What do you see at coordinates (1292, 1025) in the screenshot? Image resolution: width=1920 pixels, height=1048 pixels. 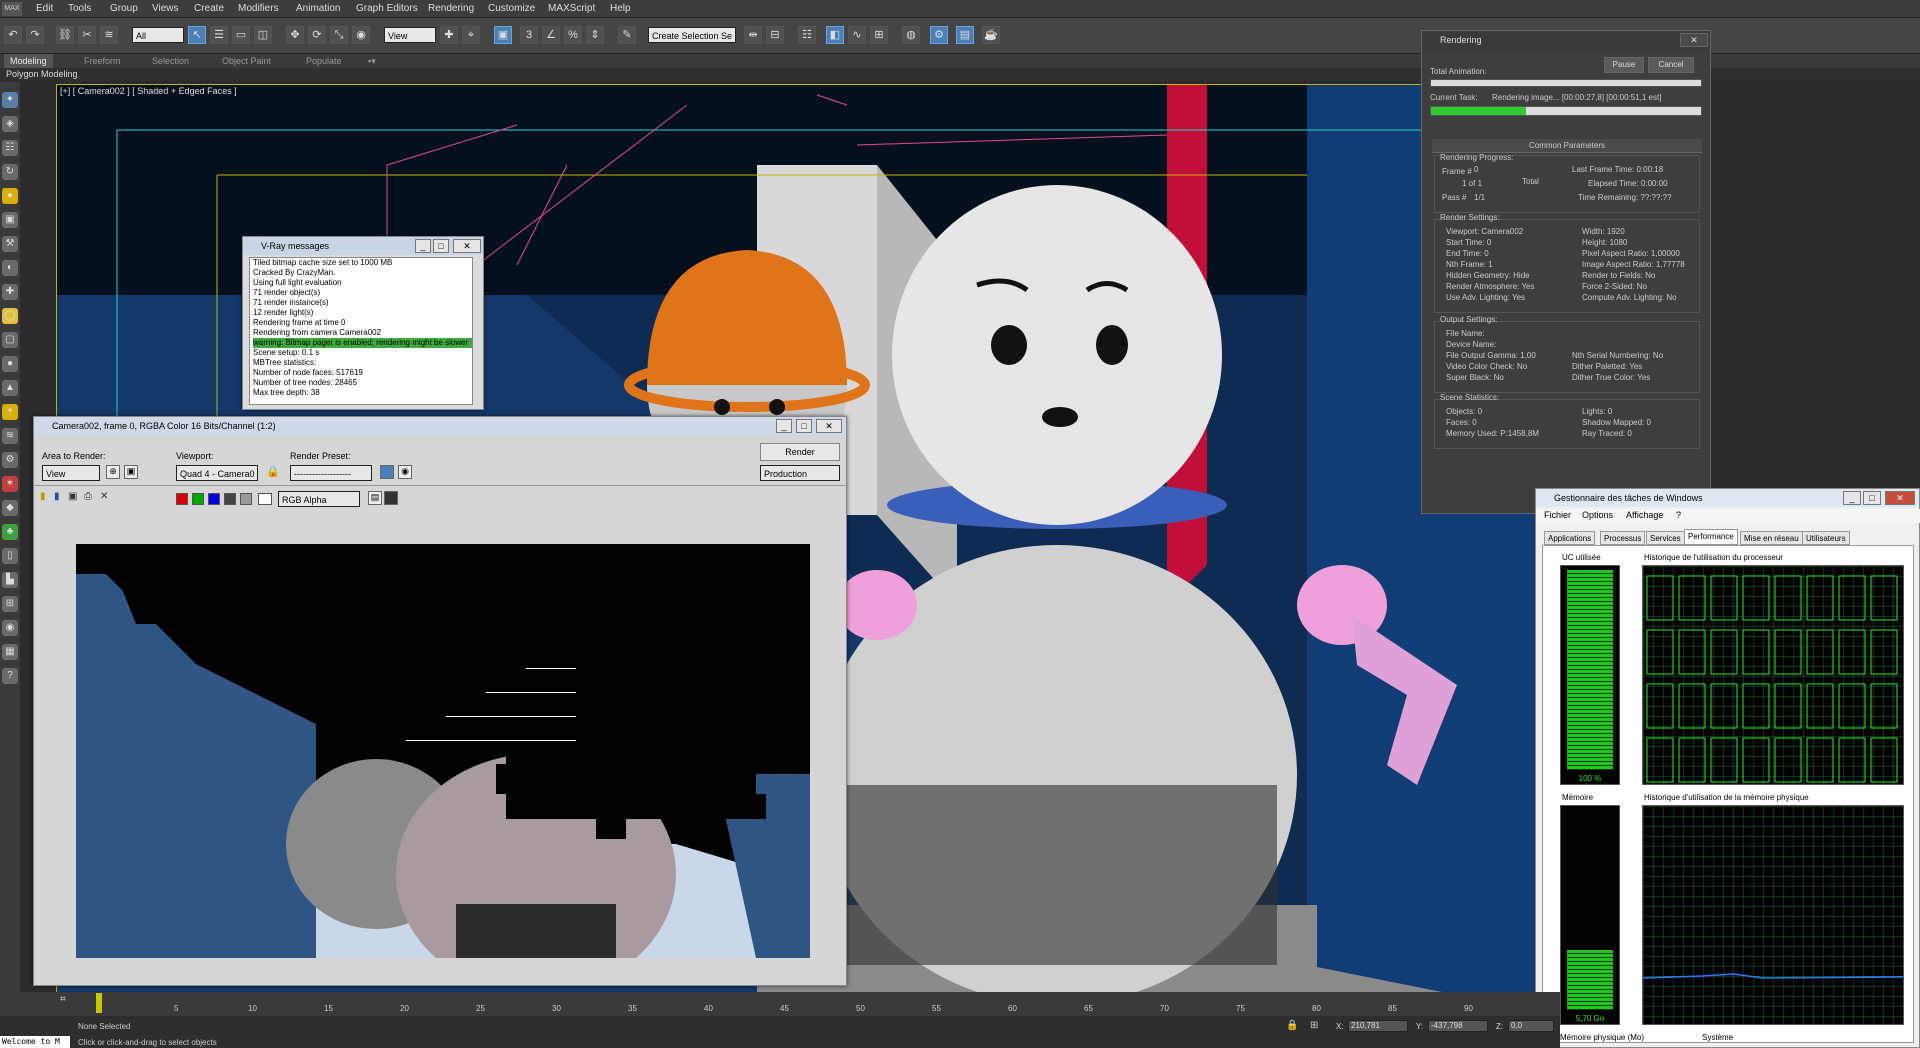 I see `lock-selection-icon: 🔒` at bounding box center [1292, 1025].